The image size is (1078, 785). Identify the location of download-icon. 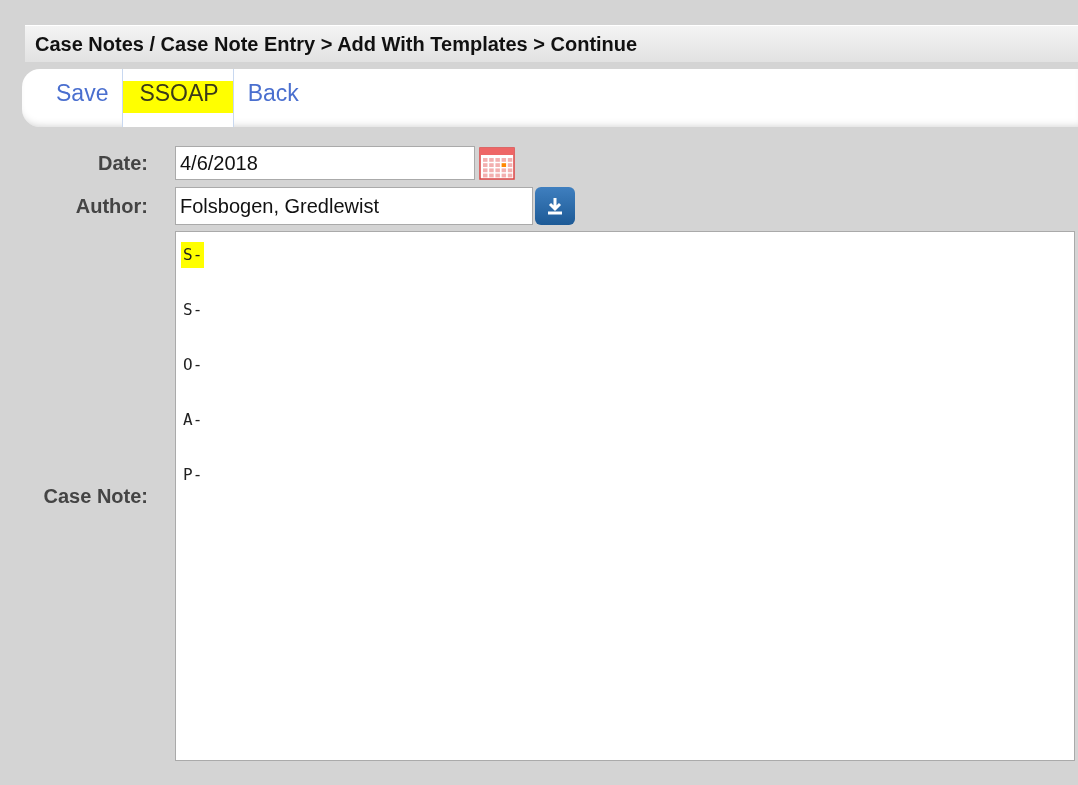
(555, 206).